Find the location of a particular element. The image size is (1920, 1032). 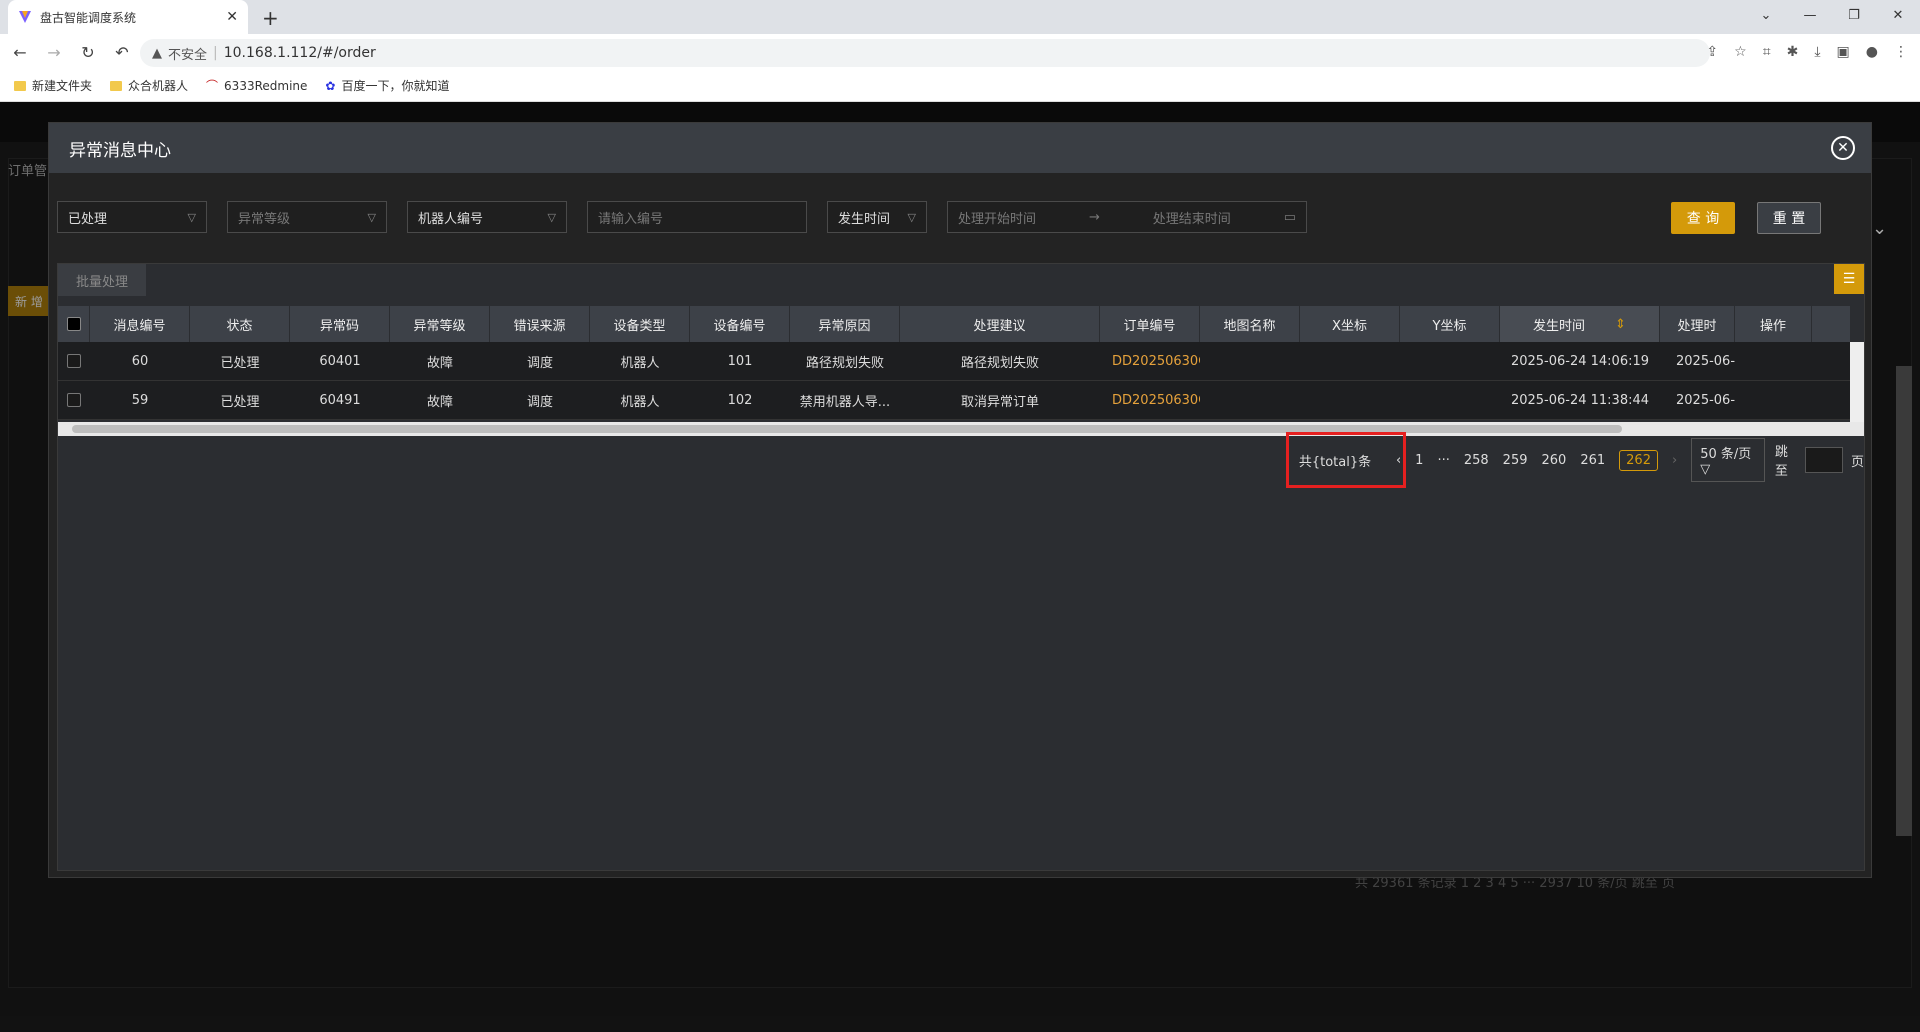

batch-process-button: 批量处理 is located at coordinates (102, 280).